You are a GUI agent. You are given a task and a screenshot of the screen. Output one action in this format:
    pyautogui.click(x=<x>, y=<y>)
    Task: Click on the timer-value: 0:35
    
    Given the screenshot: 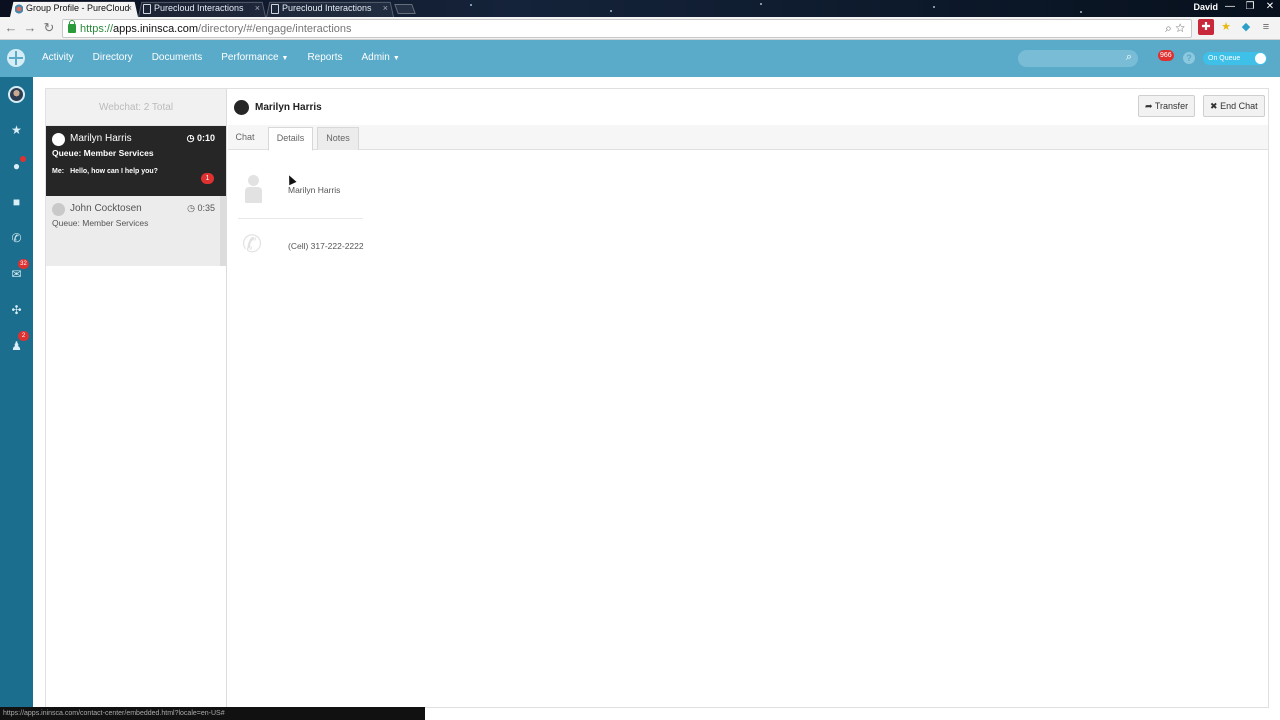 What is the action you would take?
    pyautogui.click(x=206, y=208)
    